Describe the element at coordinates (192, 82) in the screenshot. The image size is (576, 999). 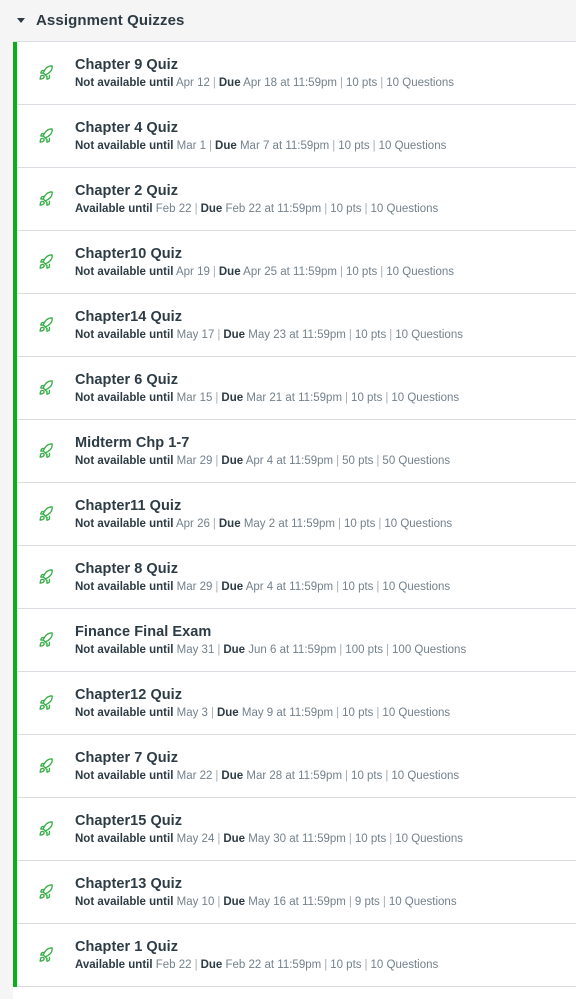
I see `availability-value: Apr 12` at that location.